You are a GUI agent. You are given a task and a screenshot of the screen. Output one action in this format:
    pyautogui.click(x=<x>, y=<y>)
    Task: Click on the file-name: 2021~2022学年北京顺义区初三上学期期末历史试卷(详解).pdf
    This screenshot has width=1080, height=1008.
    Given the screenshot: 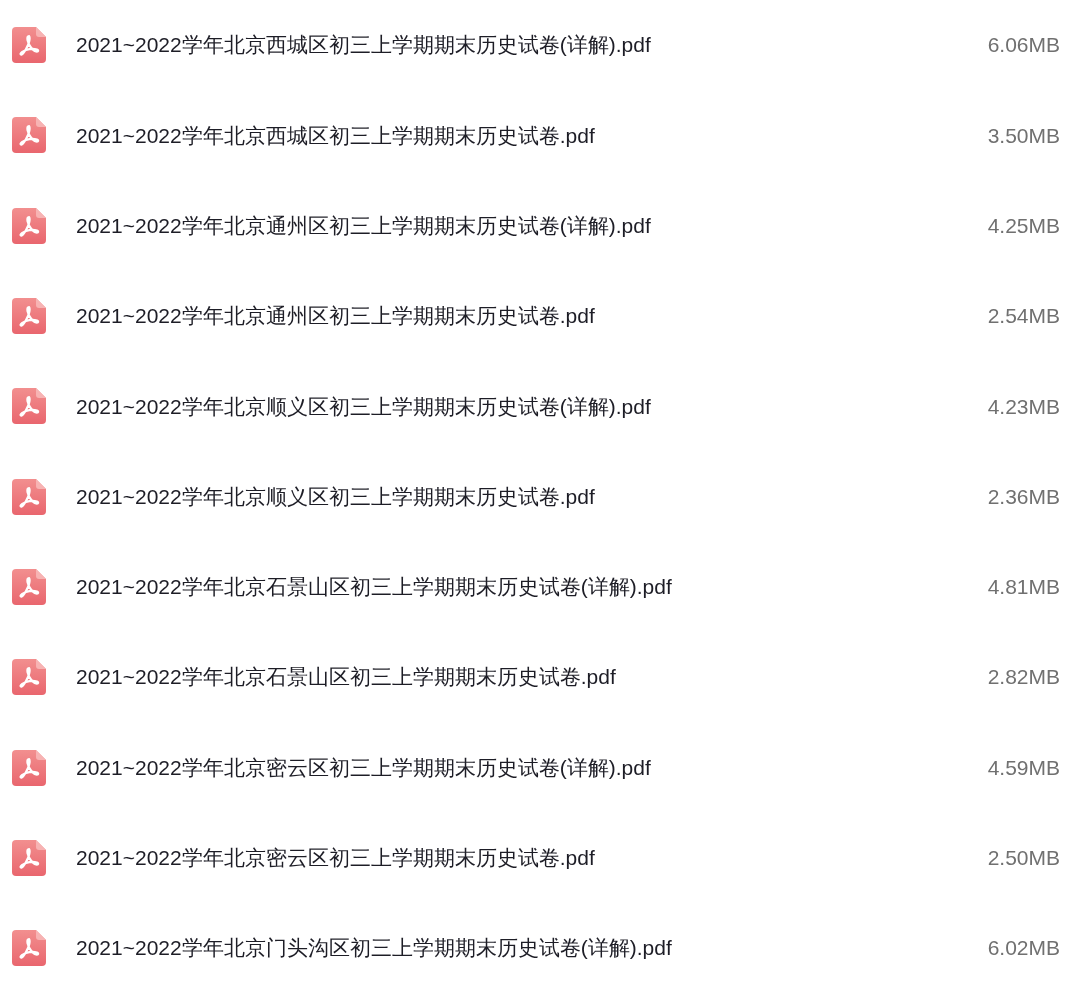 What is the action you would take?
    pyautogui.click(x=363, y=406)
    